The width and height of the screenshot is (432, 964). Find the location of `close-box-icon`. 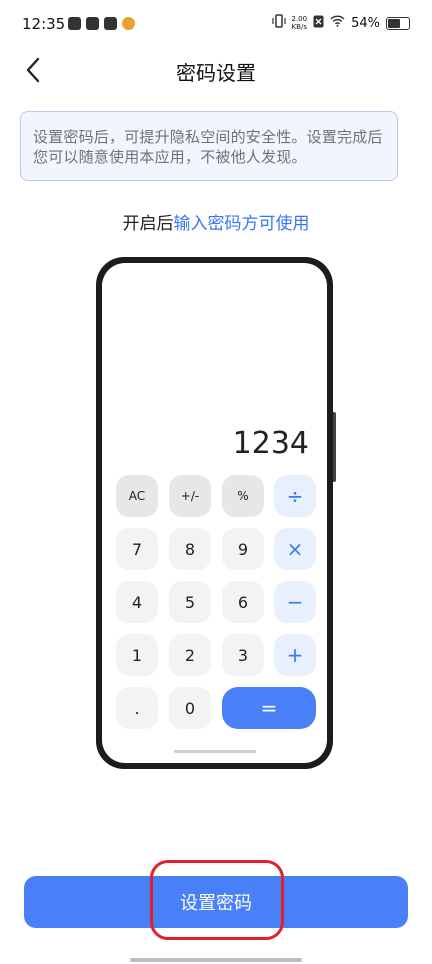

close-box-icon is located at coordinates (318, 23).